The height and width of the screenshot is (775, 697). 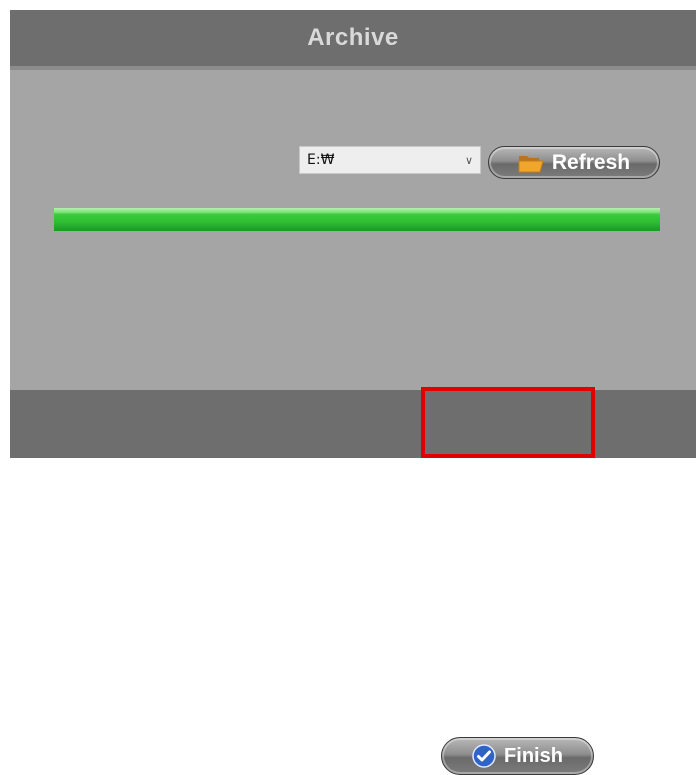 What do you see at coordinates (469, 160) in the screenshot?
I see `chevron-down-icon: ∨` at bounding box center [469, 160].